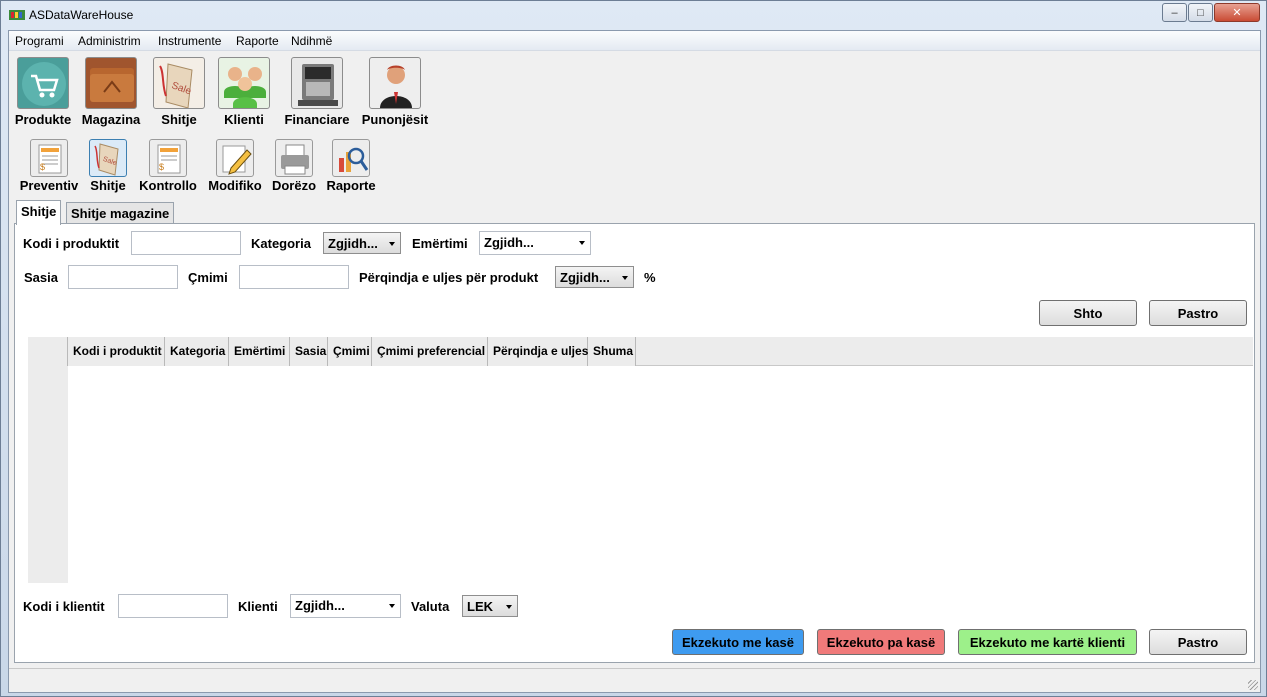 The image size is (1267, 697). I want to click on clear-form-button-label: Pastro, so click(1198, 313).